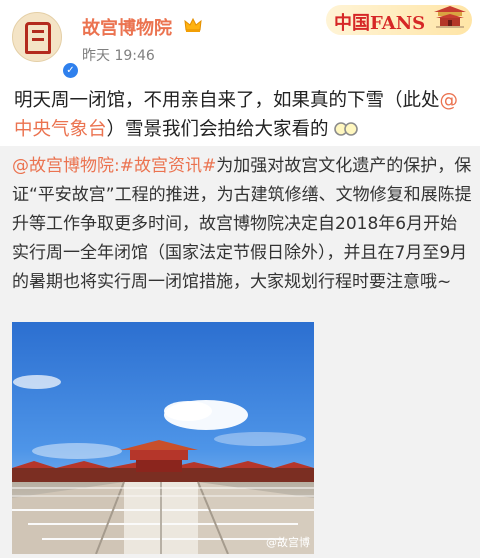 This screenshot has width=480, height=558. What do you see at coordinates (38, 38) in the screenshot?
I see `palace-logo-icon` at bounding box center [38, 38].